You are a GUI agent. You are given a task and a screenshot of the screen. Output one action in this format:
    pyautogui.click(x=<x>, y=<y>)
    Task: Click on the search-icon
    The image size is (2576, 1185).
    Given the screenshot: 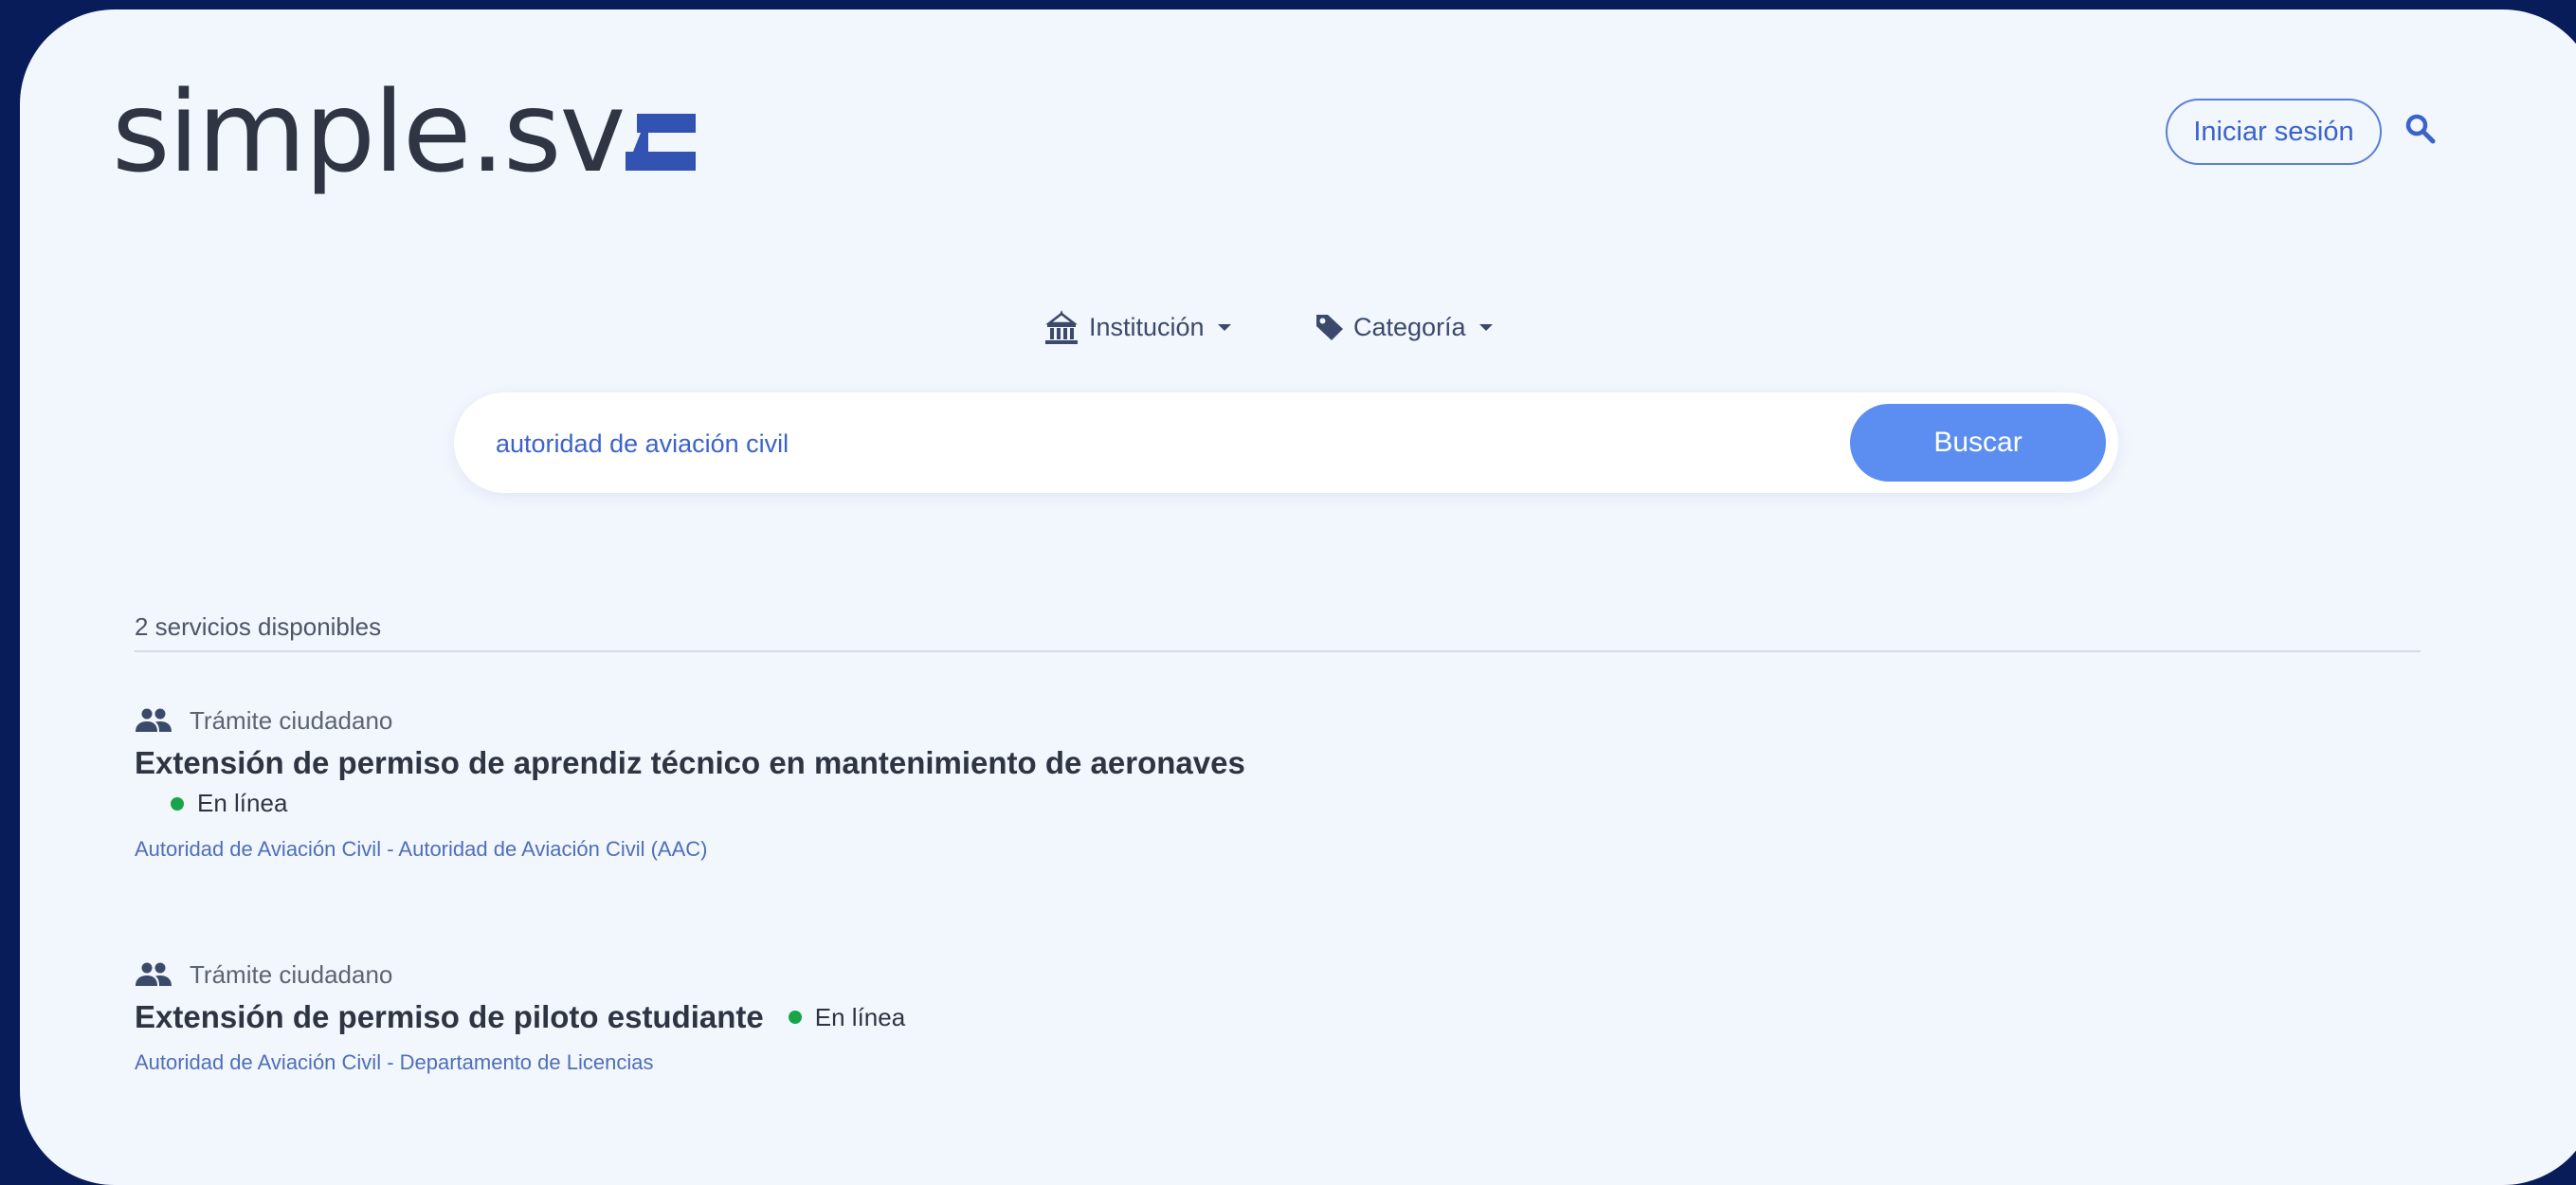 What is the action you would take?
    pyautogui.click(x=2421, y=129)
    